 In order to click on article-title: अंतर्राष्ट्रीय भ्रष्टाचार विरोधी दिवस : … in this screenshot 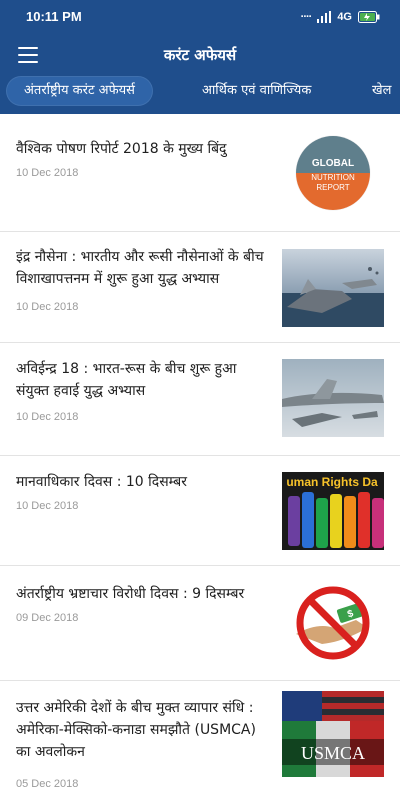, I will do `click(130, 594)`.